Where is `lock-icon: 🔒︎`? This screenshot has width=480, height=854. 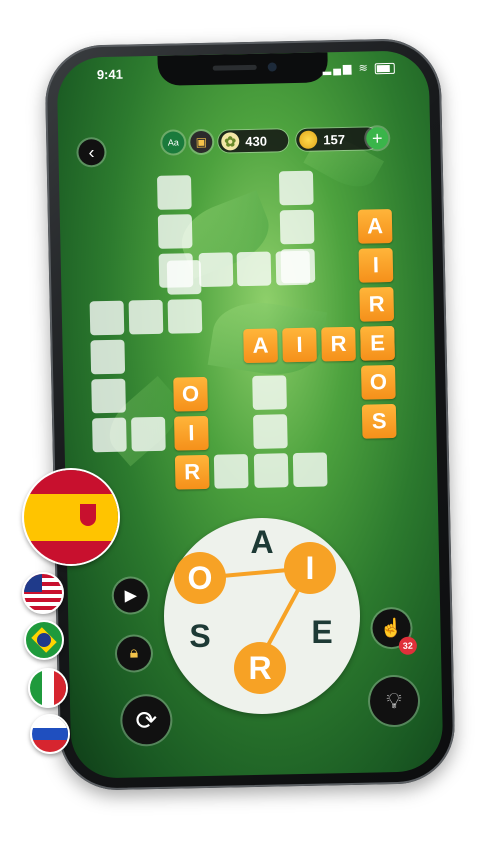 lock-icon: 🔒︎ is located at coordinates (134, 653).